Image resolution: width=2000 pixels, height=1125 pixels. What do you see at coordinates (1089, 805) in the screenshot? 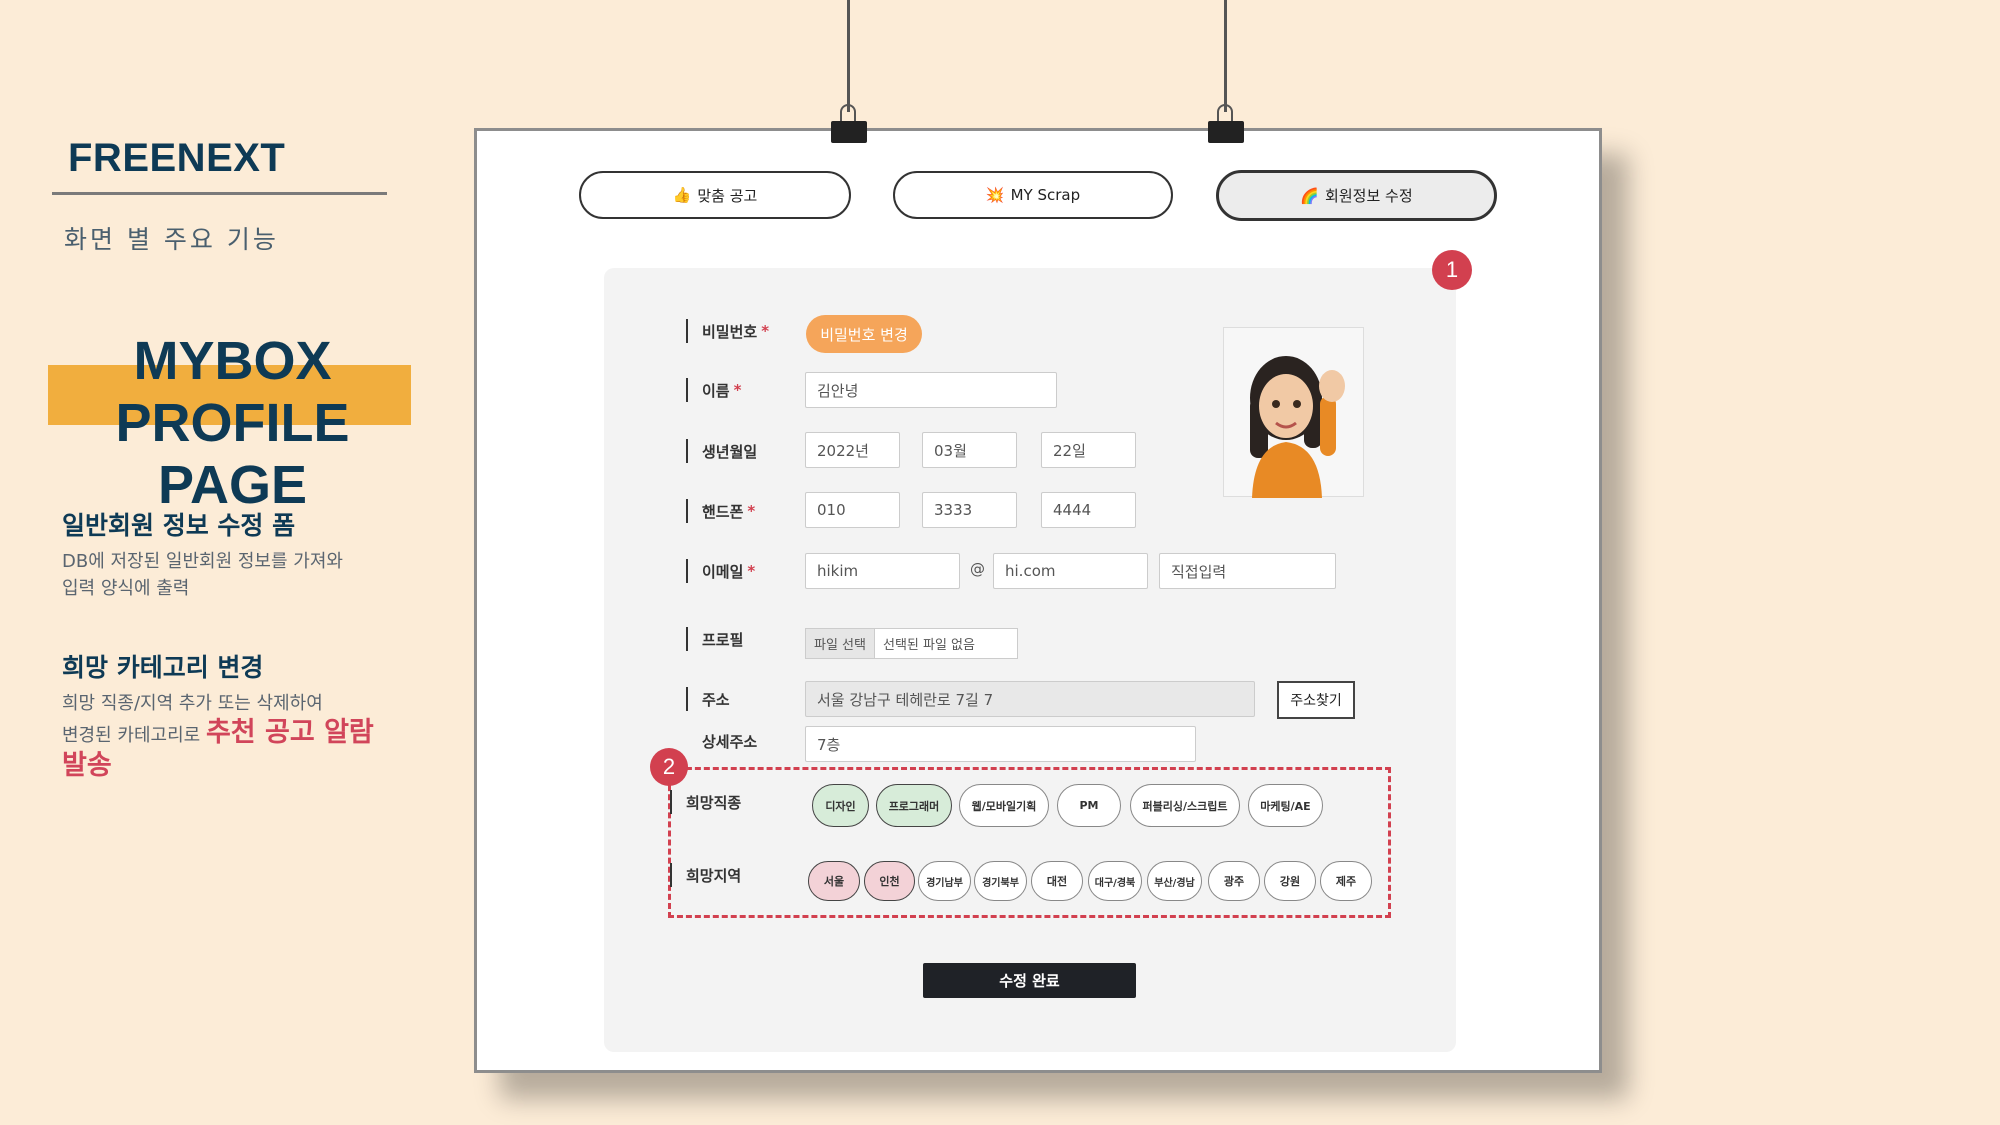
I see `job-chip-pm: PM` at bounding box center [1089, 805].